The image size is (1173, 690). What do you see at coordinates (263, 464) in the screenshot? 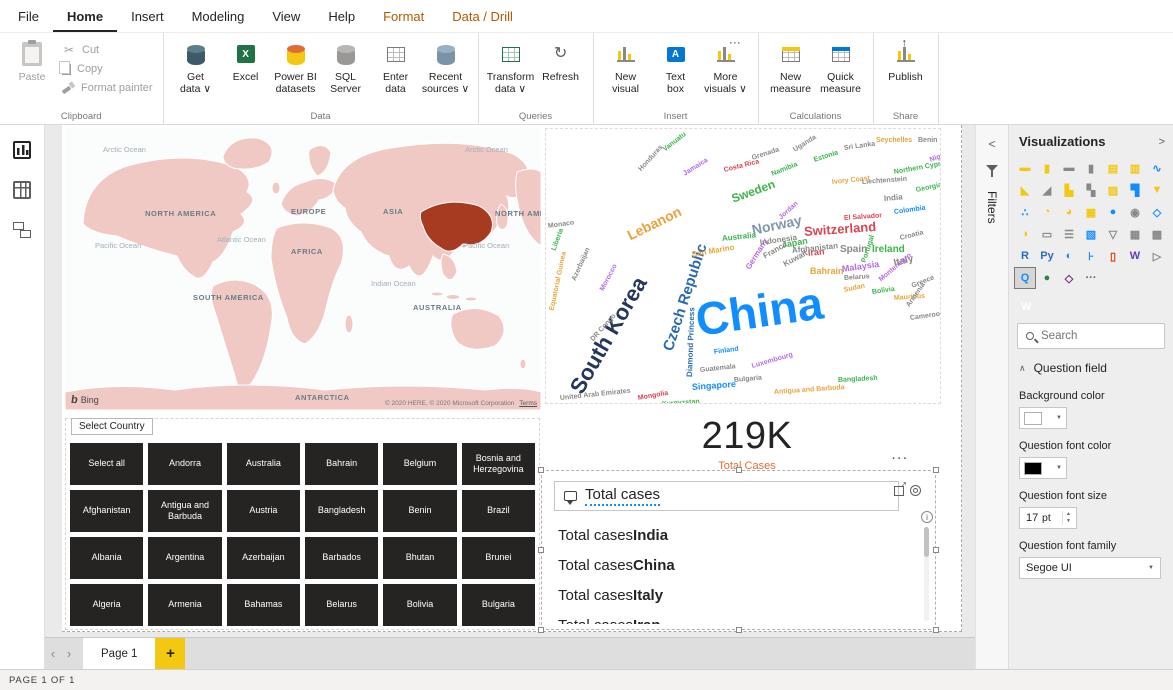
I see `slicer-button: Australia` at bounding box center [263, 464].